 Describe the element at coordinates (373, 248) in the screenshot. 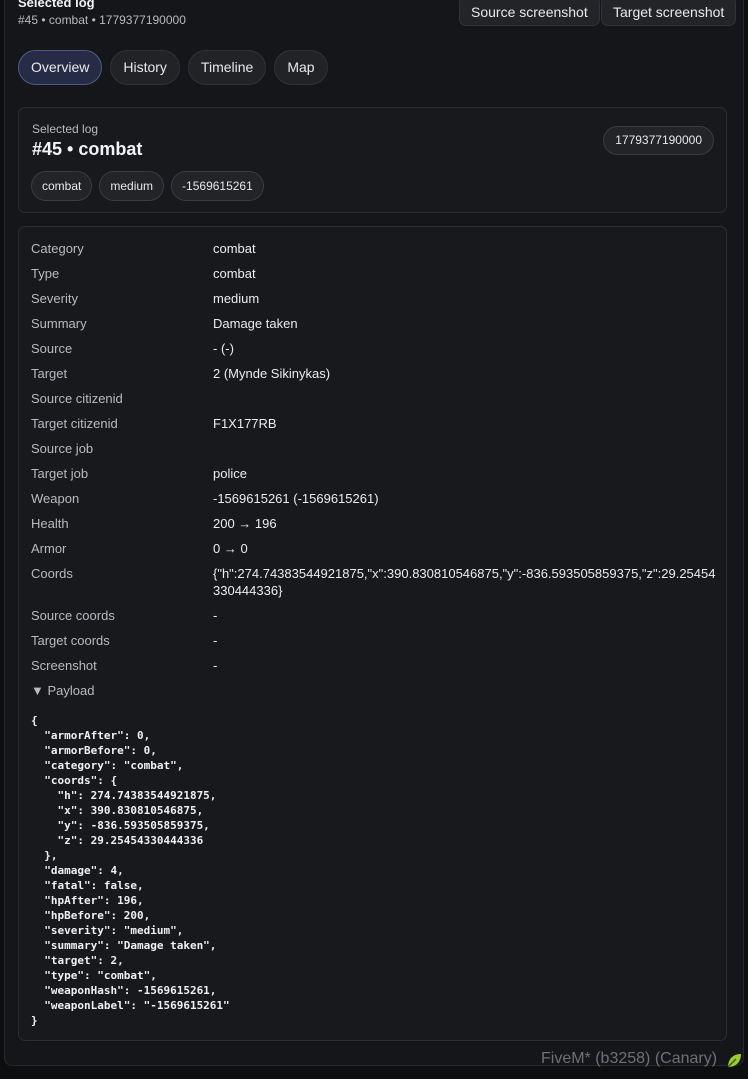

I see `detail-row-category: Category combat` at that location.